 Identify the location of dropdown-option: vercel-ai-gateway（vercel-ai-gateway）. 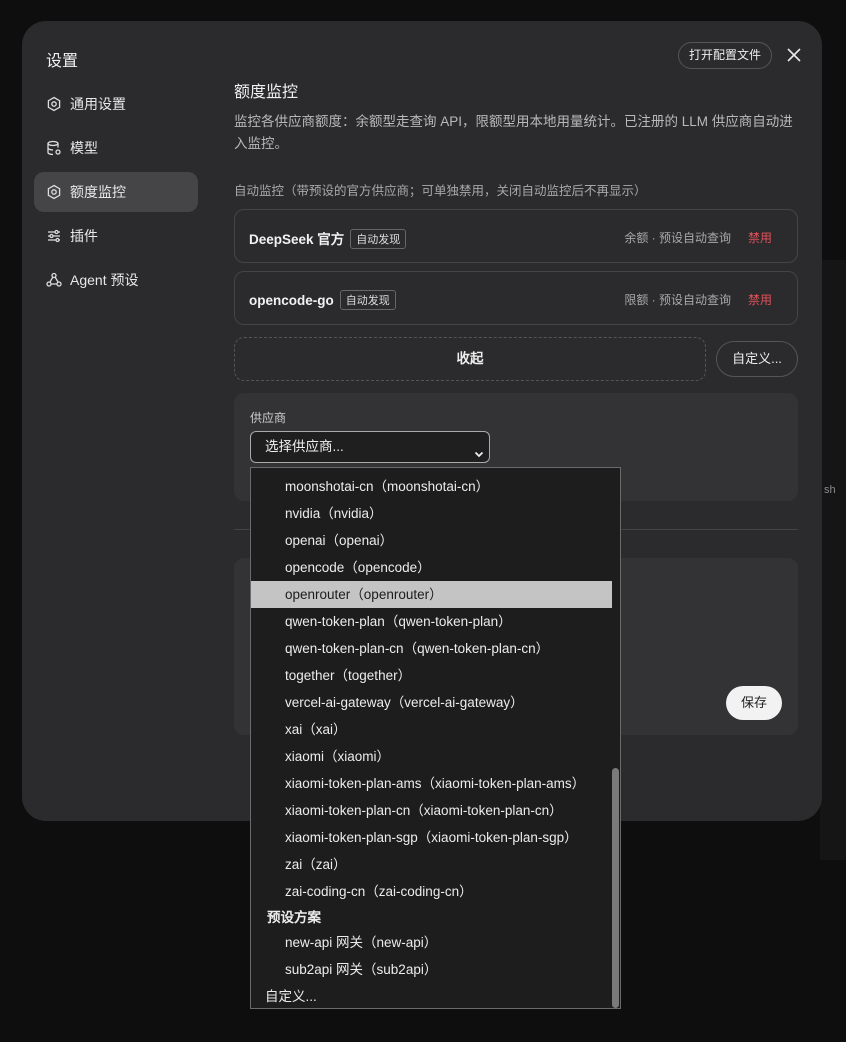
(431, 702).